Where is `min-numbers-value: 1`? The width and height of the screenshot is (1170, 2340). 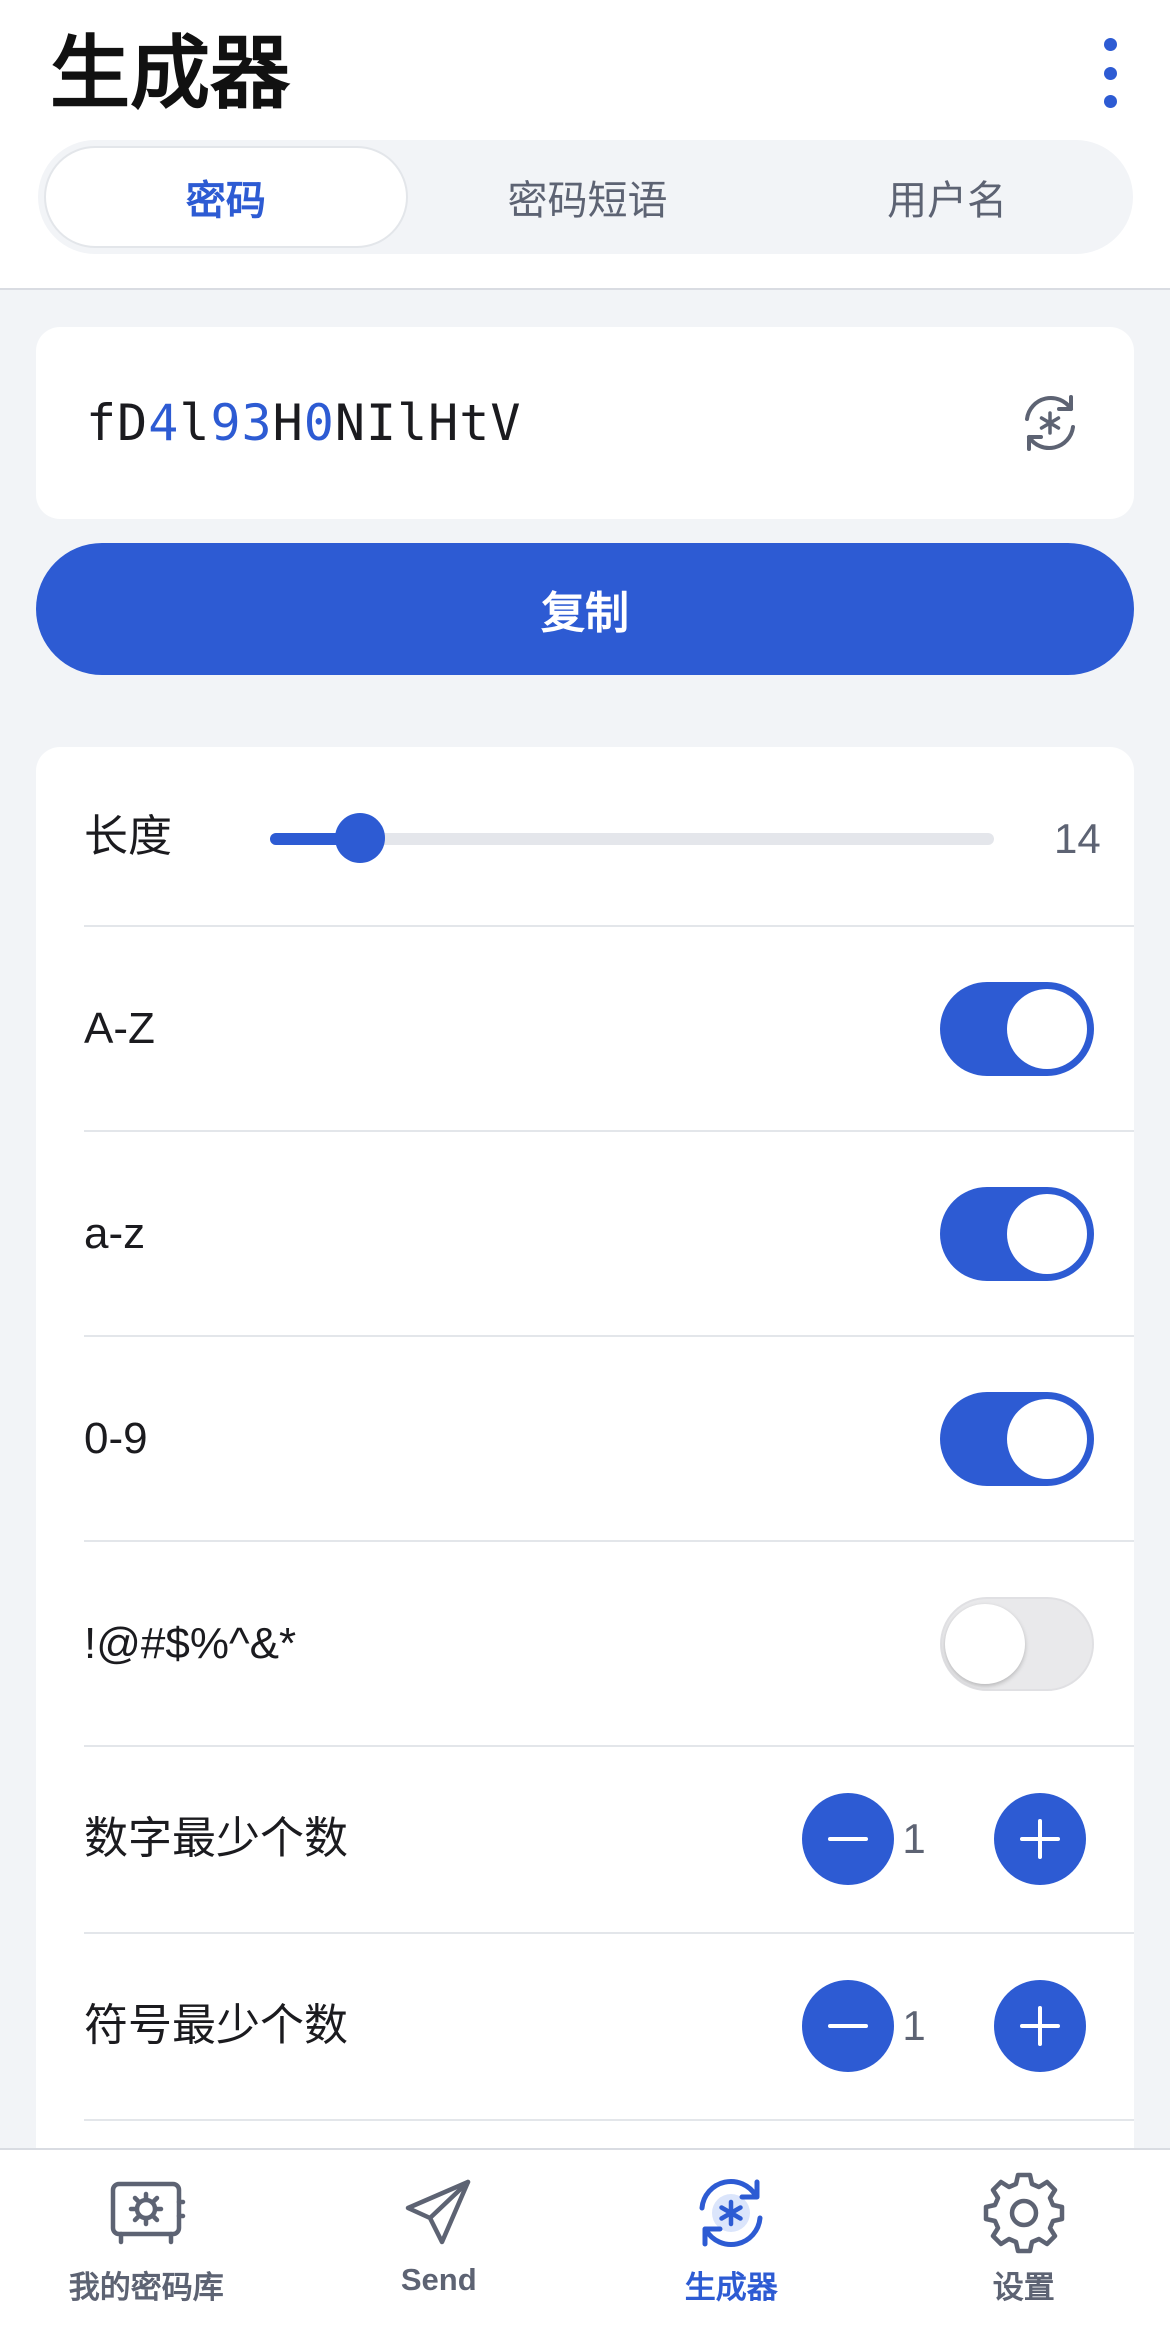
min-numbers-value: 1 is located at coordinates (914, 1838).